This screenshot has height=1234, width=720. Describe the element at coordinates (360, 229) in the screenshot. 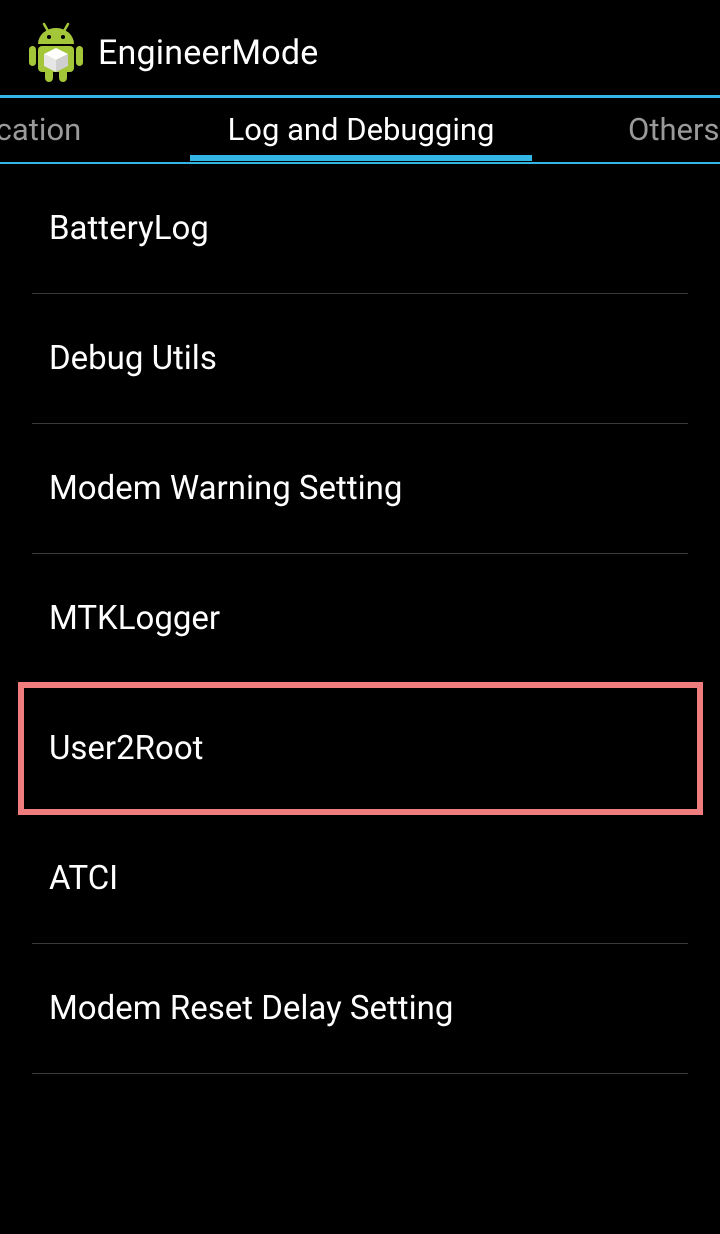

I see `list-item-batterylog: BatteryLog` at that location.